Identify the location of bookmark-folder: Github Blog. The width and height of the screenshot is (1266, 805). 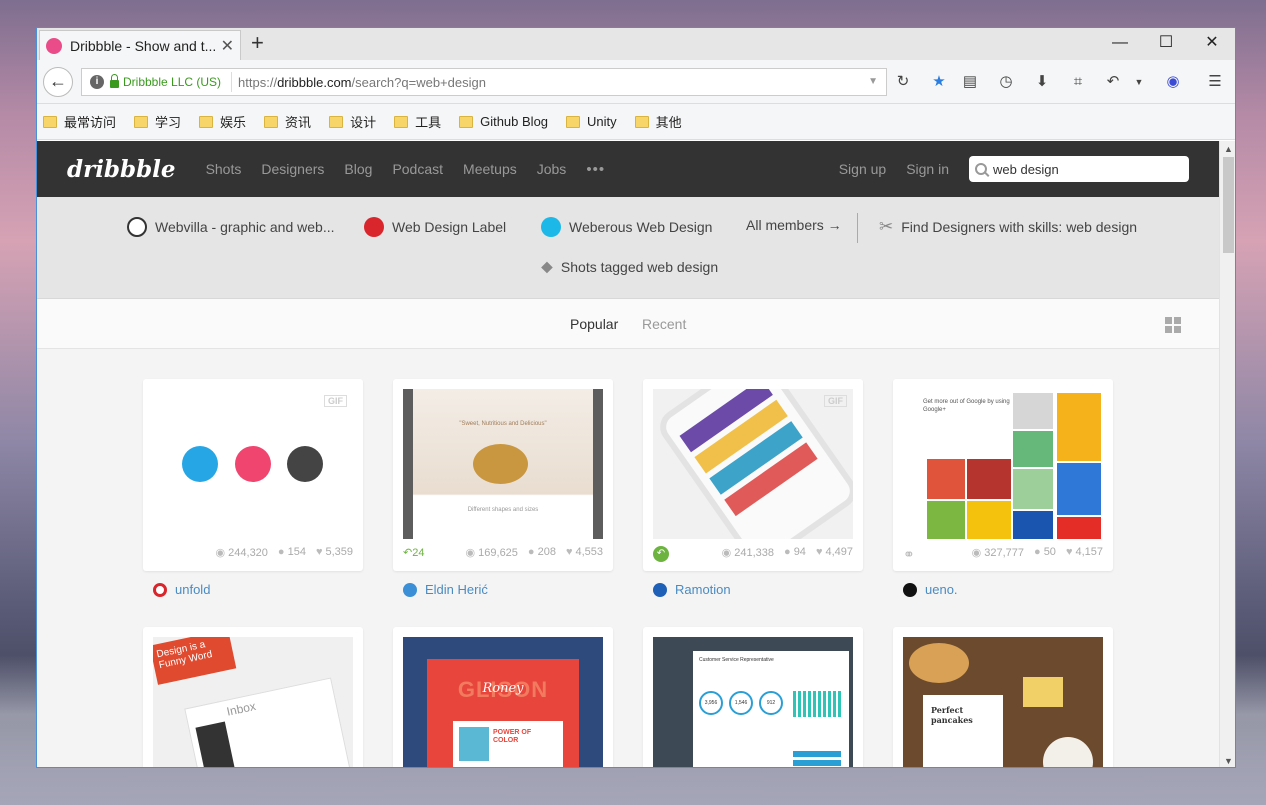
(503, 121).